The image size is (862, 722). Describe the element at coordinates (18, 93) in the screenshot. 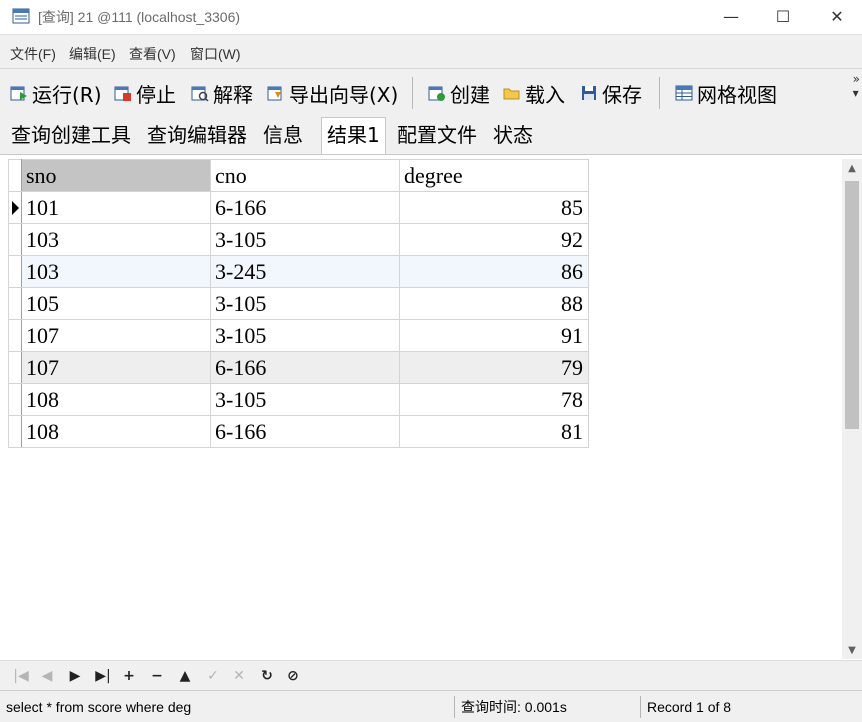

I see `run-icon` at that location.